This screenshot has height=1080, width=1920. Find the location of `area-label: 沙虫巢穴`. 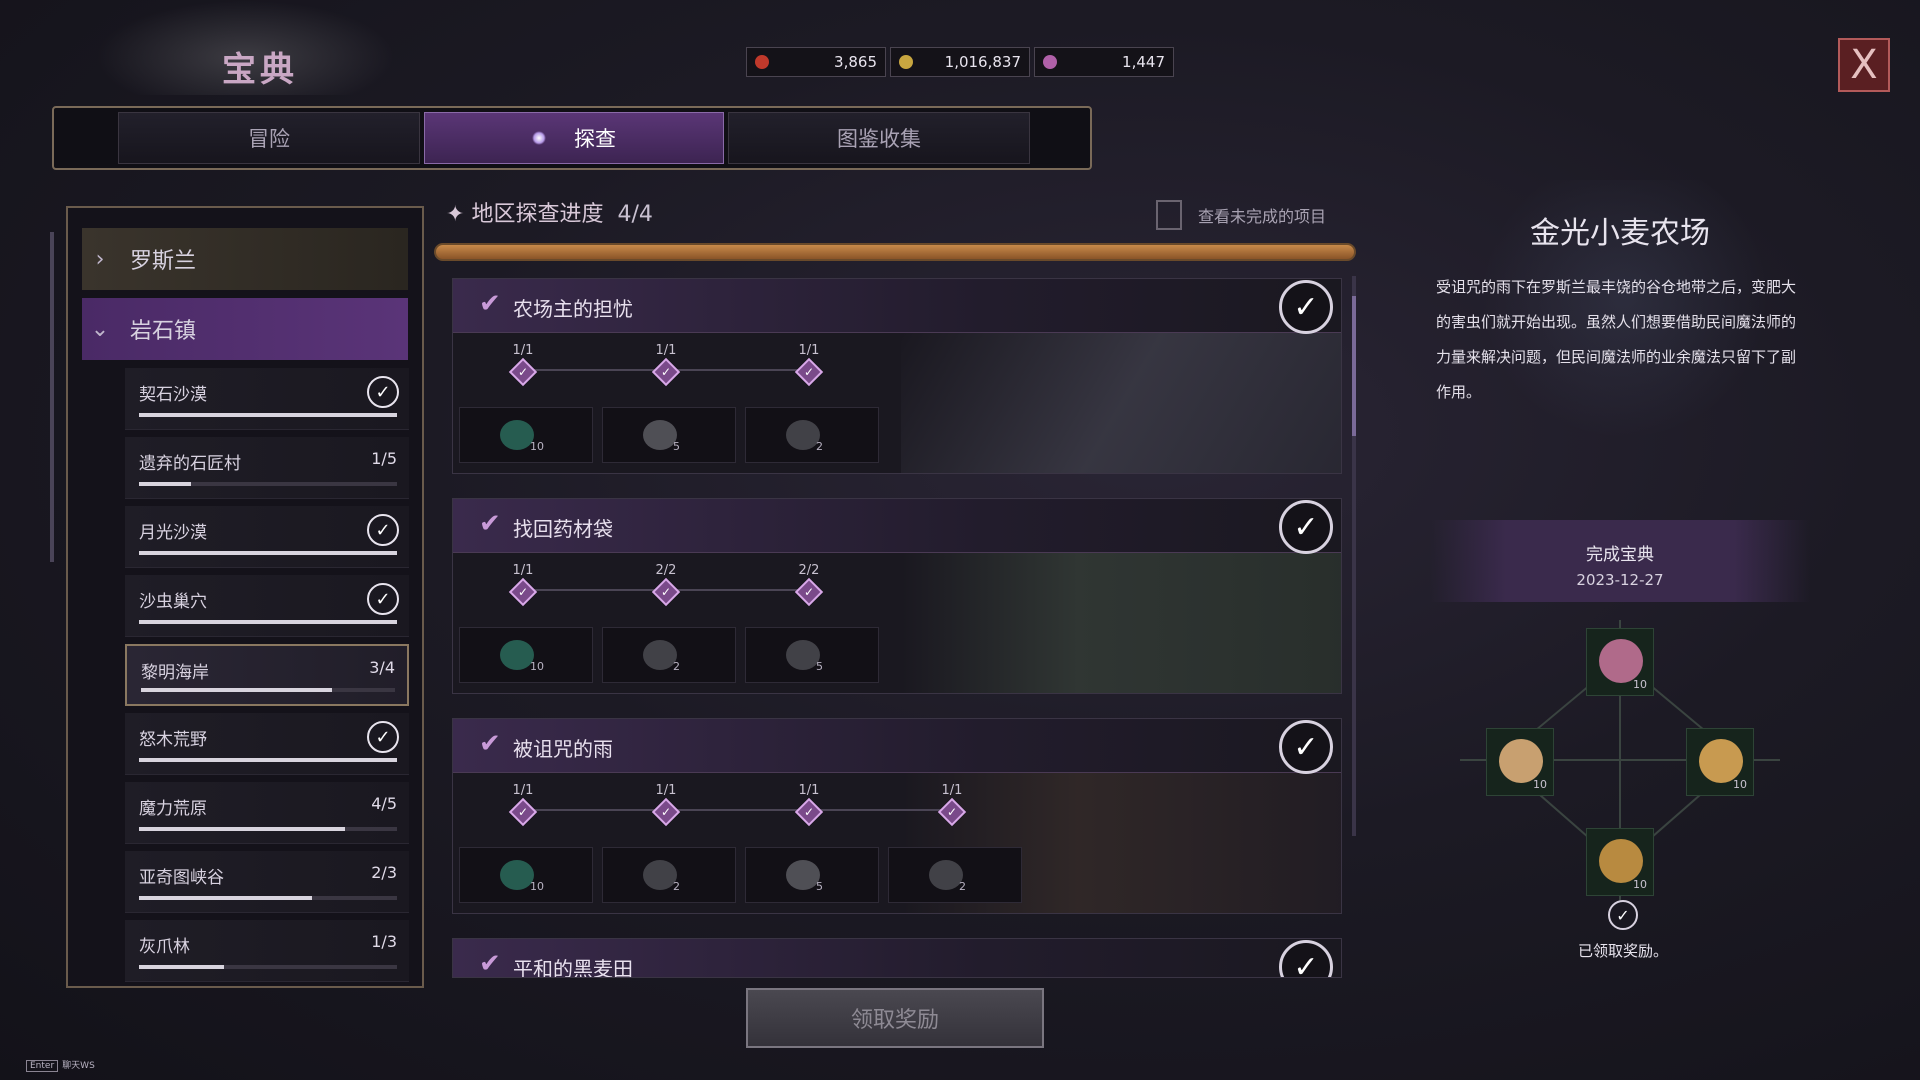

area-label: 沙虫巢穴 is located at coordinates (173, 602).